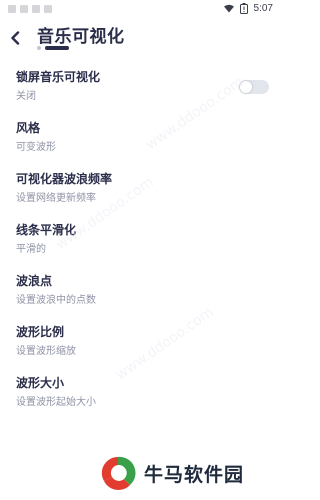 The width and height of the screenshot is (320, 500). What do you see at coordinates (36, 147) in the screenshot?
I see `setting-subtitle: 可变波形` at bounding box center [36, 147].